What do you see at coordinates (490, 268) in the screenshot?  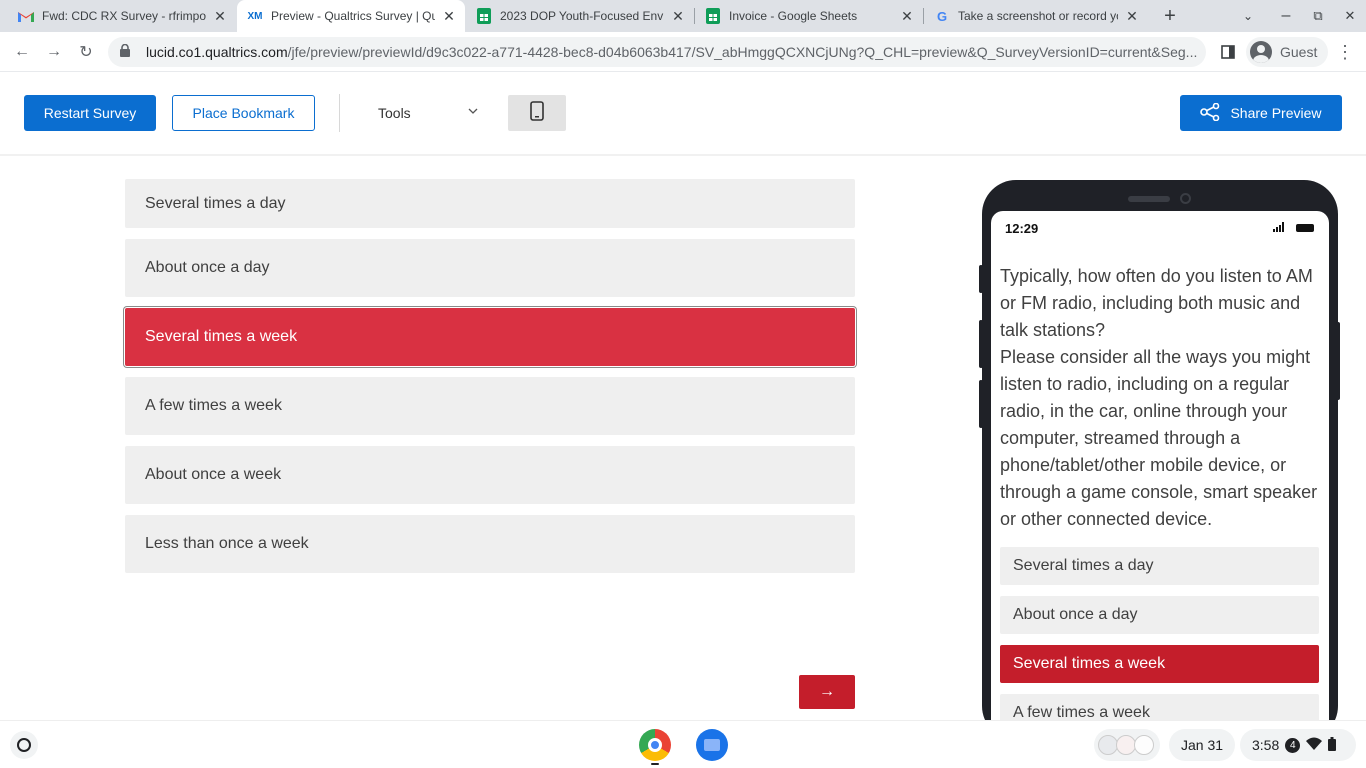 I see `choice-about-once-a-day: About once a day` at bounding box center [490, 268].